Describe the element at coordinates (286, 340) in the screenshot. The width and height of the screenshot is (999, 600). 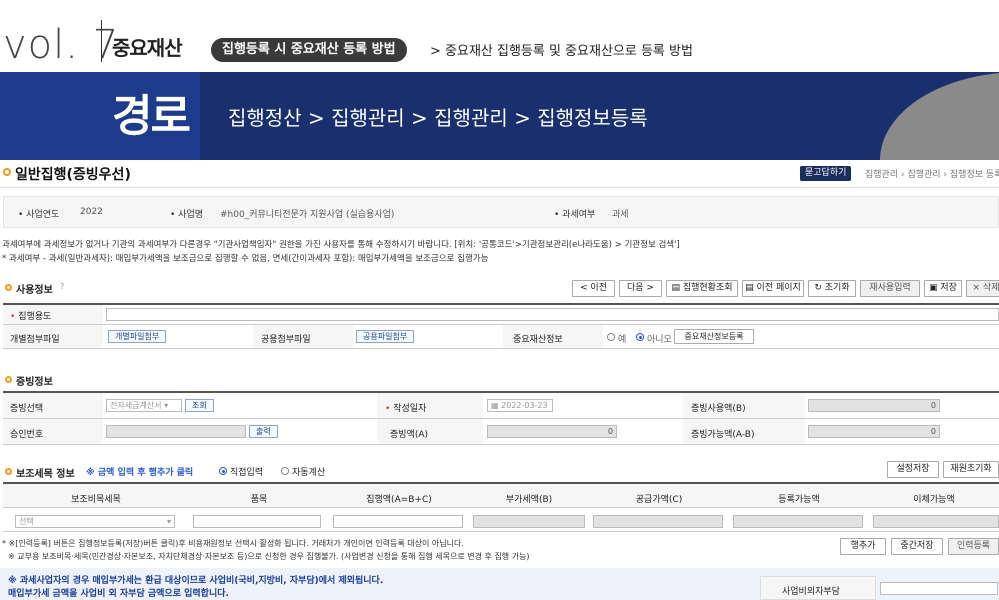
I see `common-file-label: 공용첨부파일` at that location.